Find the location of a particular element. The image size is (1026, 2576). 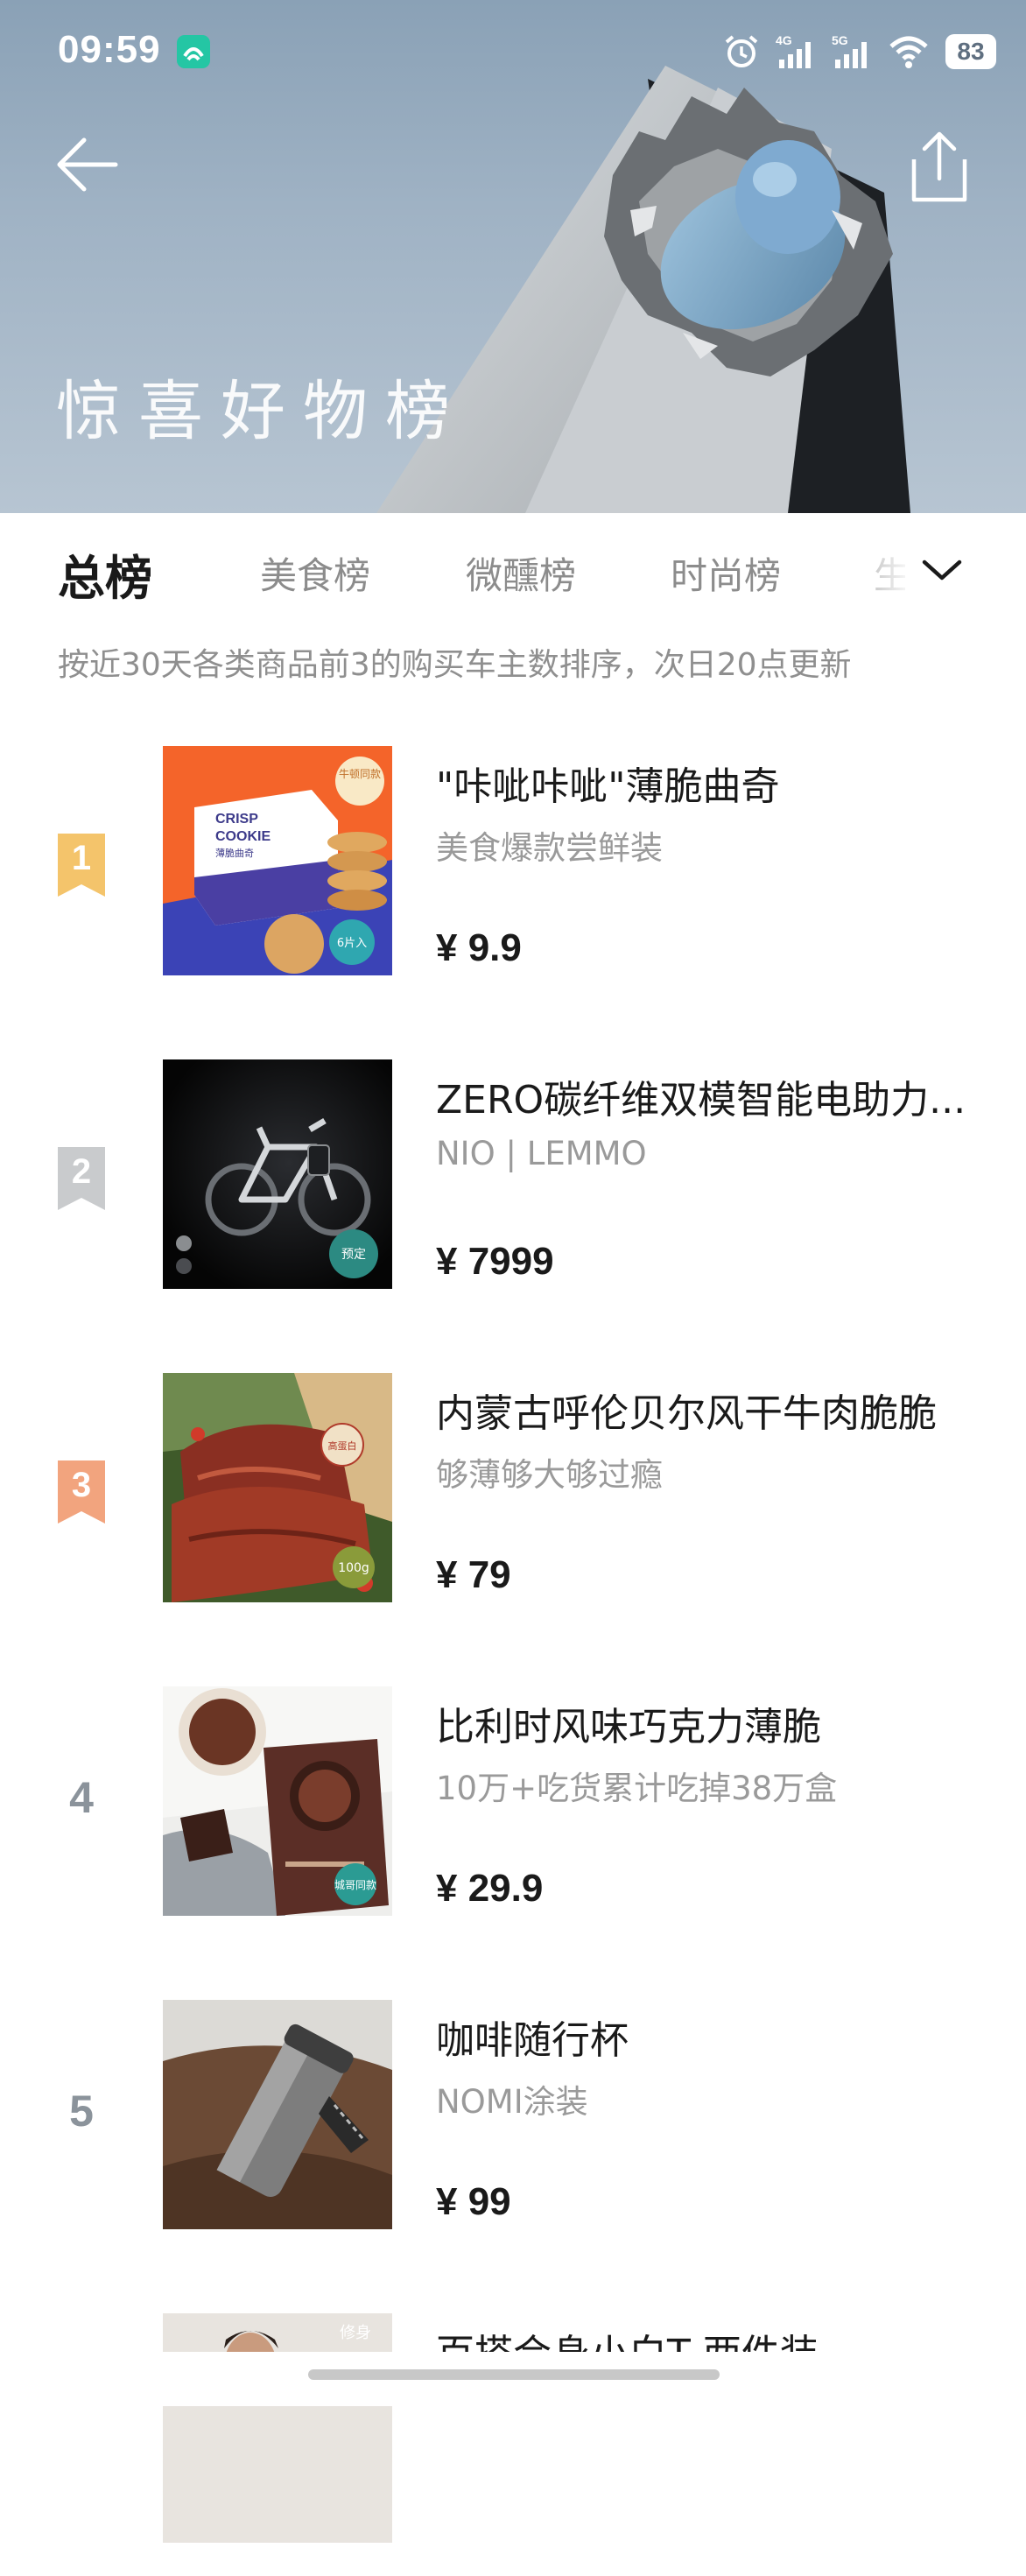

rank-badge-bronze: 3 is located at coordinates (81, 1492).